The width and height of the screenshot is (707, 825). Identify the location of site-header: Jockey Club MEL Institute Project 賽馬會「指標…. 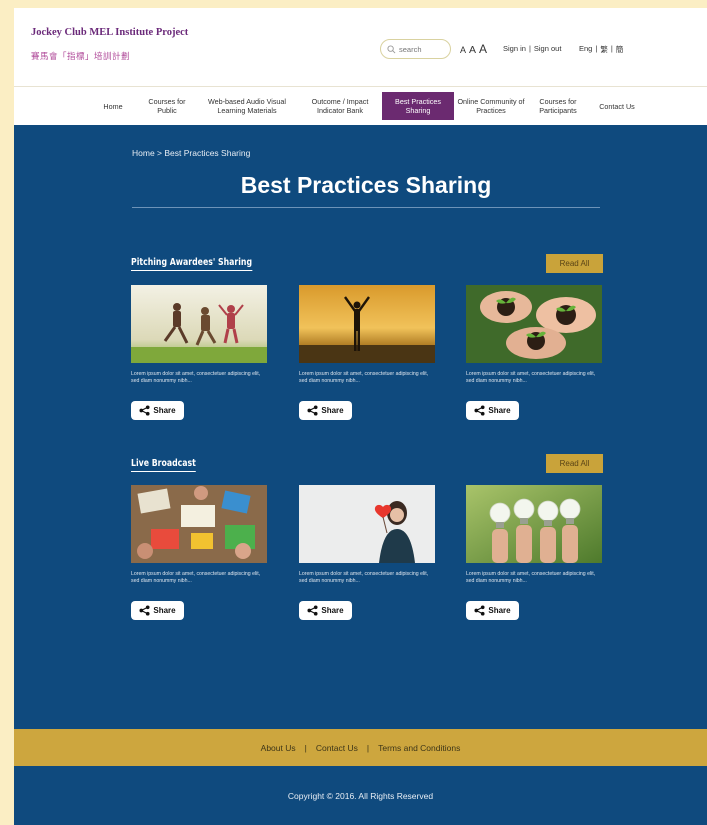
(360, 47).